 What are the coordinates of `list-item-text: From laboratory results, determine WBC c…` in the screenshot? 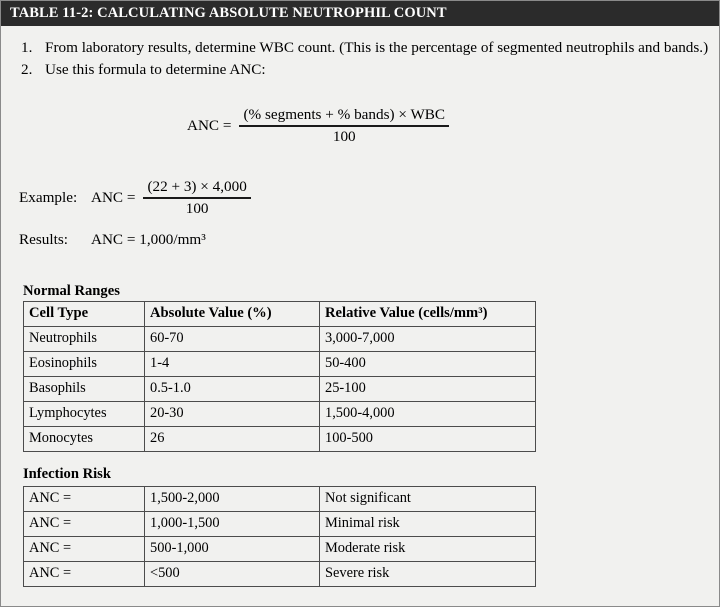 It's located at (377, 47).